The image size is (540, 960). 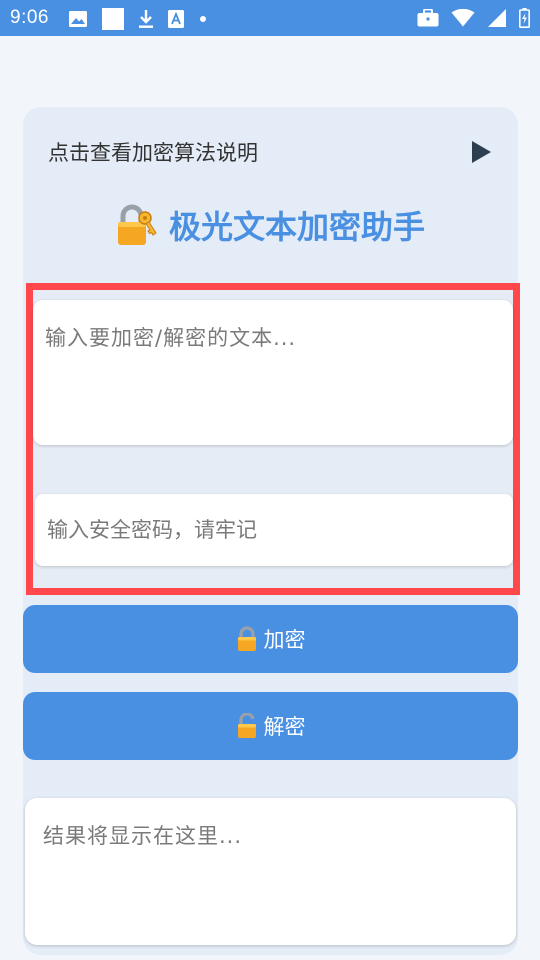 I want to click on decrypt-button: 解密, so click(x=270, y=726).